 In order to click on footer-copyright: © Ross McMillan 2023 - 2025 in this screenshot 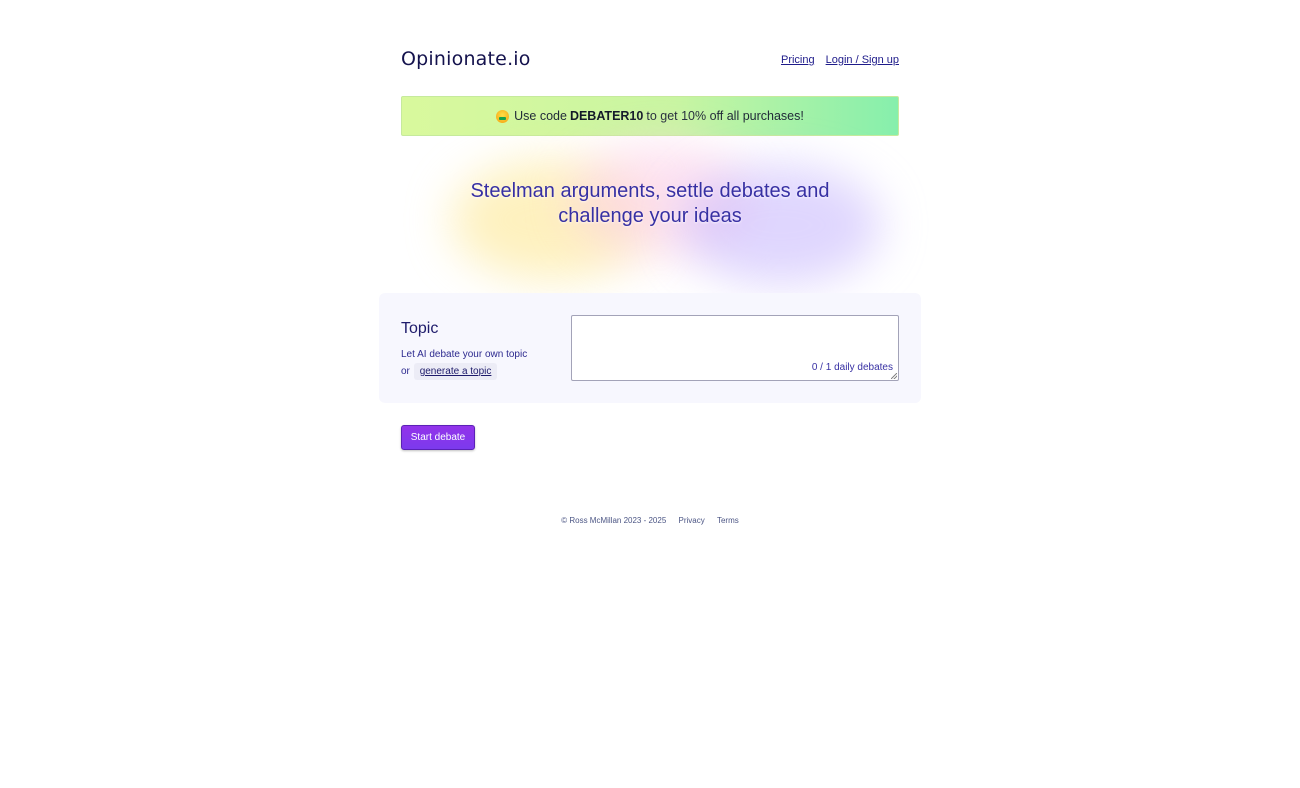, I will do `click(614, 520)`.